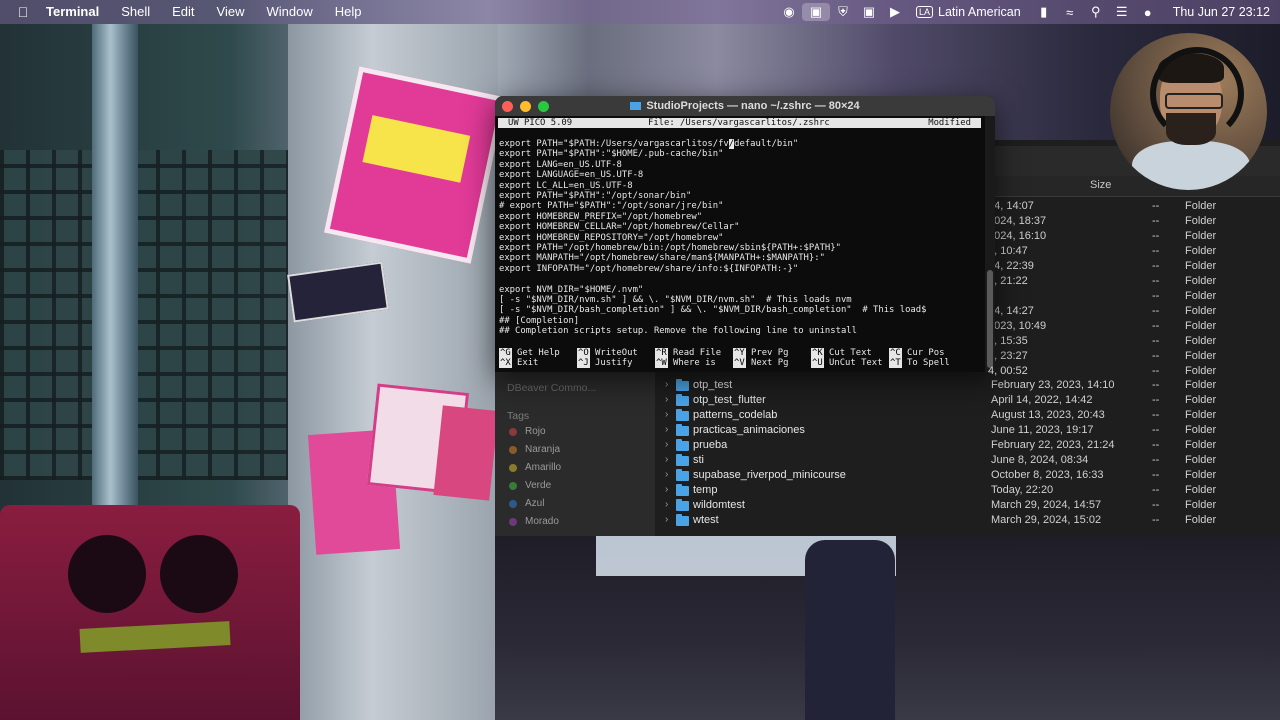 This screenshot has width=1280, height=720. What do you see at coordinates (543, 449) in the screenshot?
I see `tag-label: Naranja` at bounding box center [543, 449].